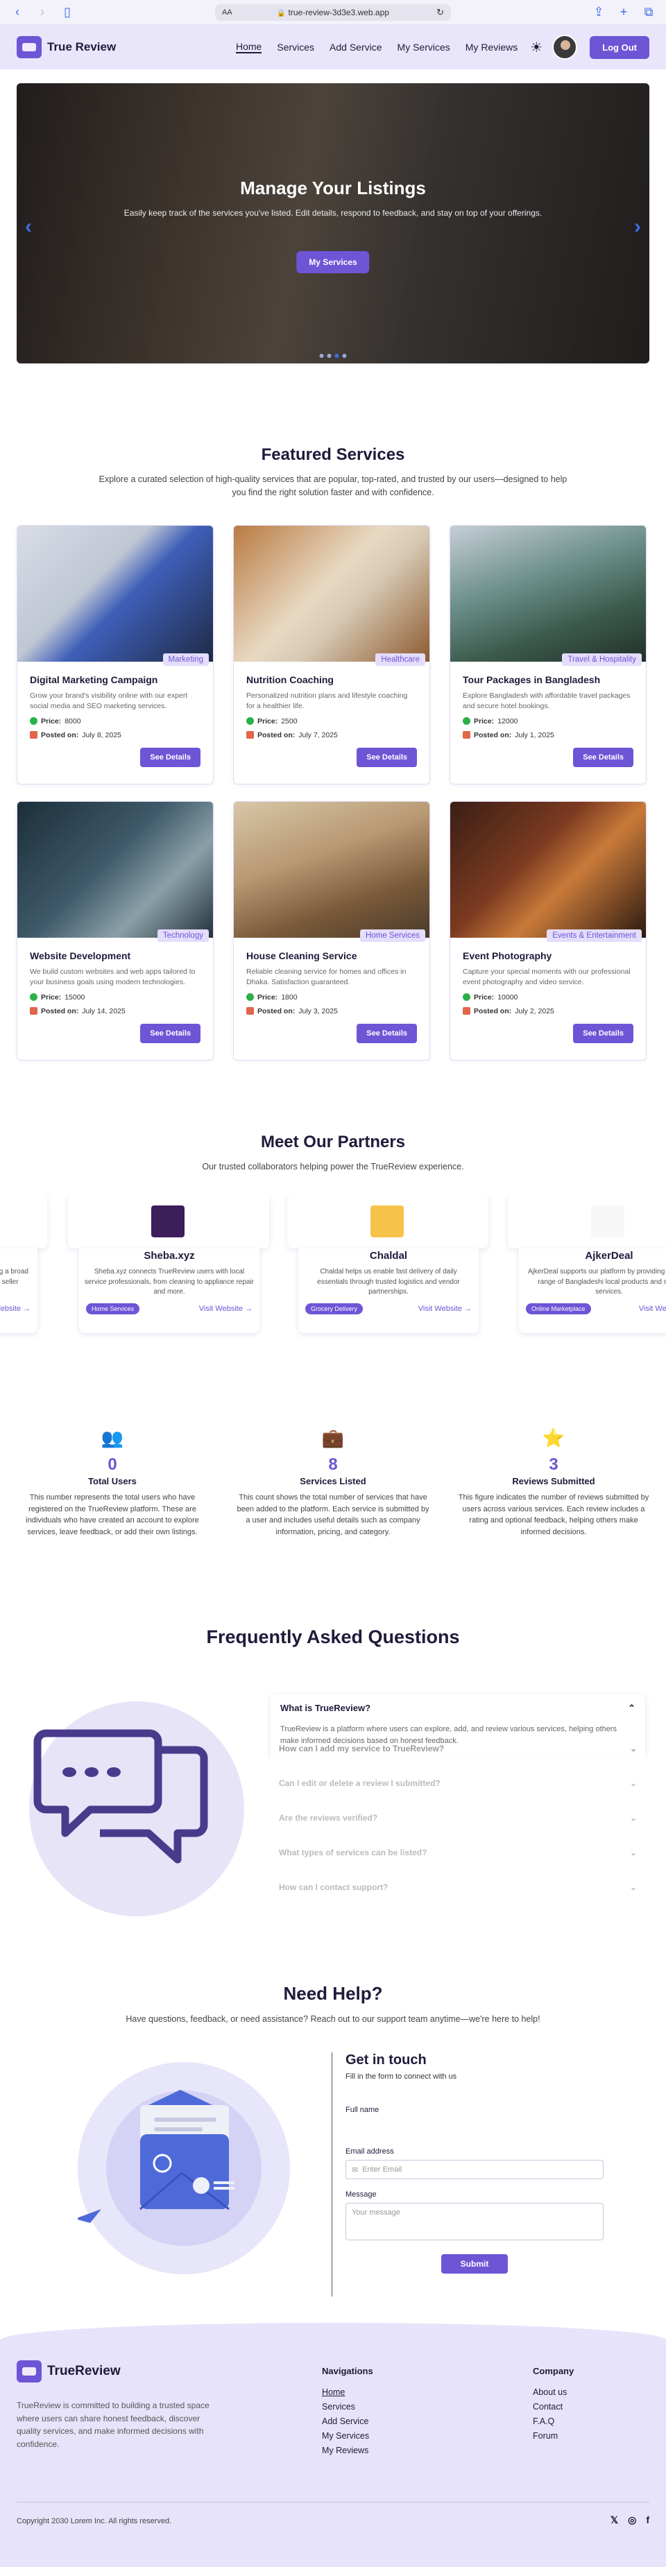  What do you see at coordinates (227, 12) in the screenshot?
I see `reader-toggle: AA` at bounding box center [227, 12].